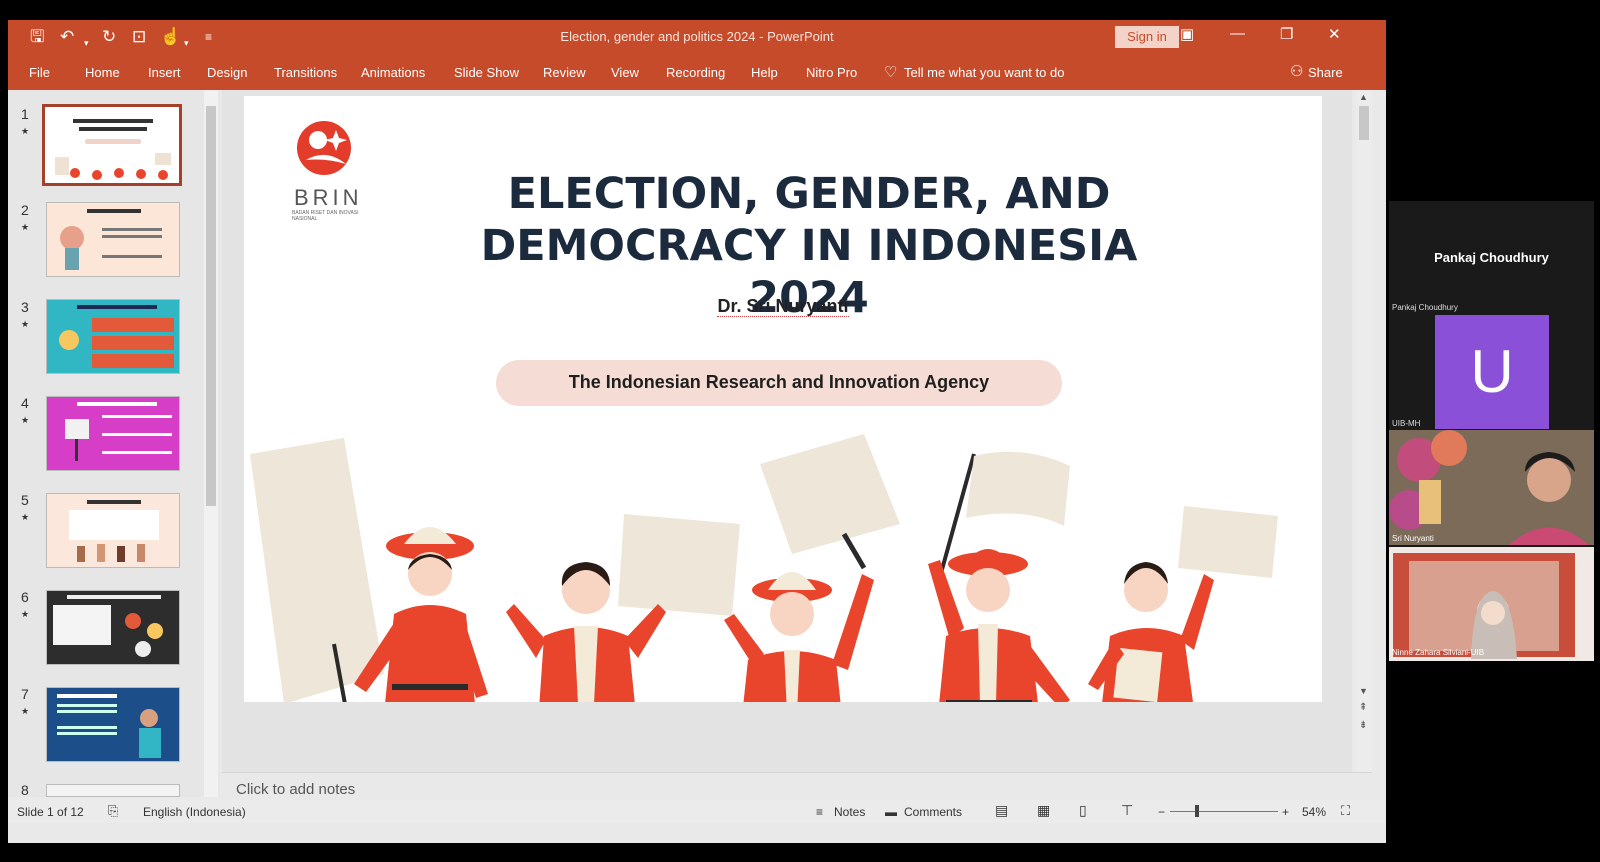  I want to click on slide-sorter-icon: ▦, so click(1043, 810).